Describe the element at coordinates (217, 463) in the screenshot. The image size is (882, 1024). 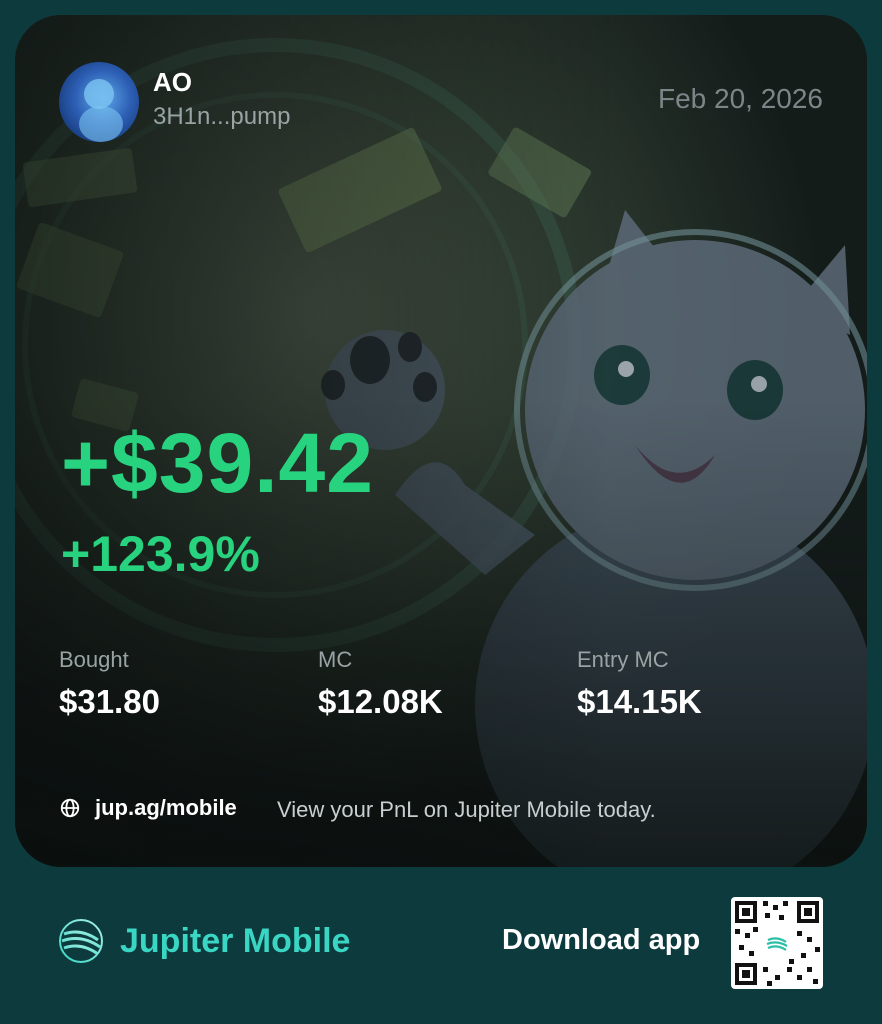
I see `pnl-amount: +$39.42` at that location.